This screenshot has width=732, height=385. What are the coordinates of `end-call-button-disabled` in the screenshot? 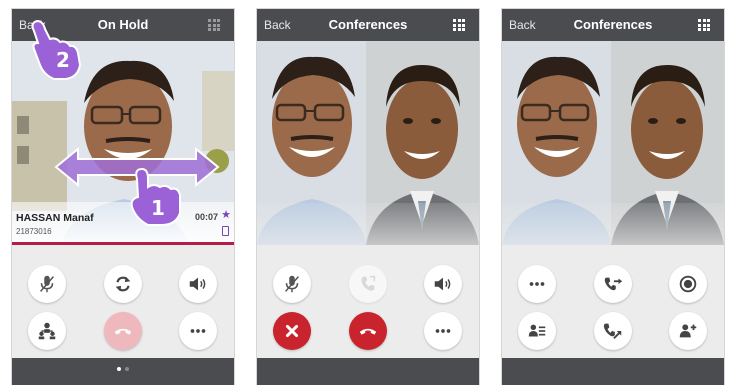 It's located at (123, 331).